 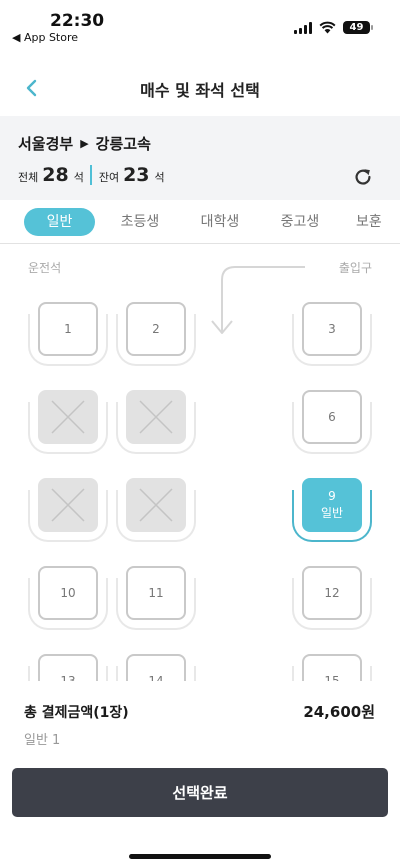 I want to click on seat-number: 14, so click(x=156, y=667).